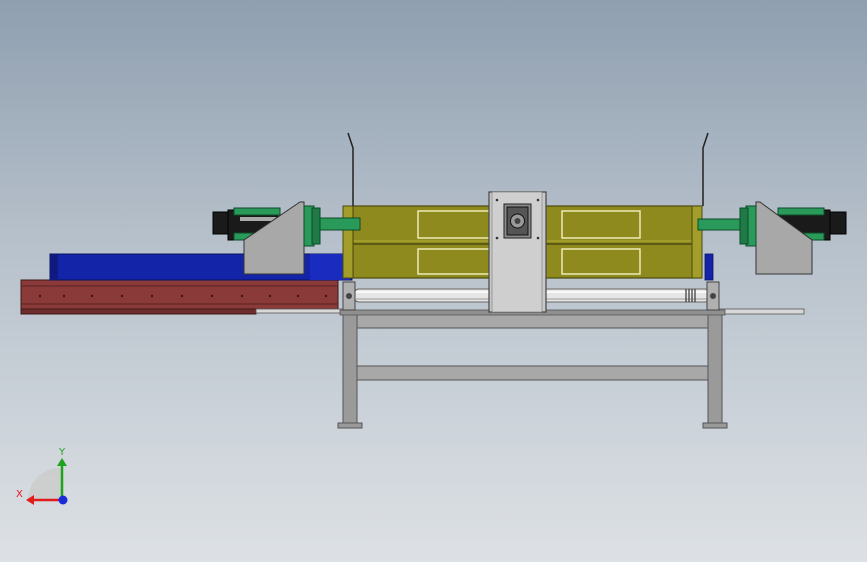 The image size is (867, 562). I want to click on y-axis-label: Y, so click(62, 452).